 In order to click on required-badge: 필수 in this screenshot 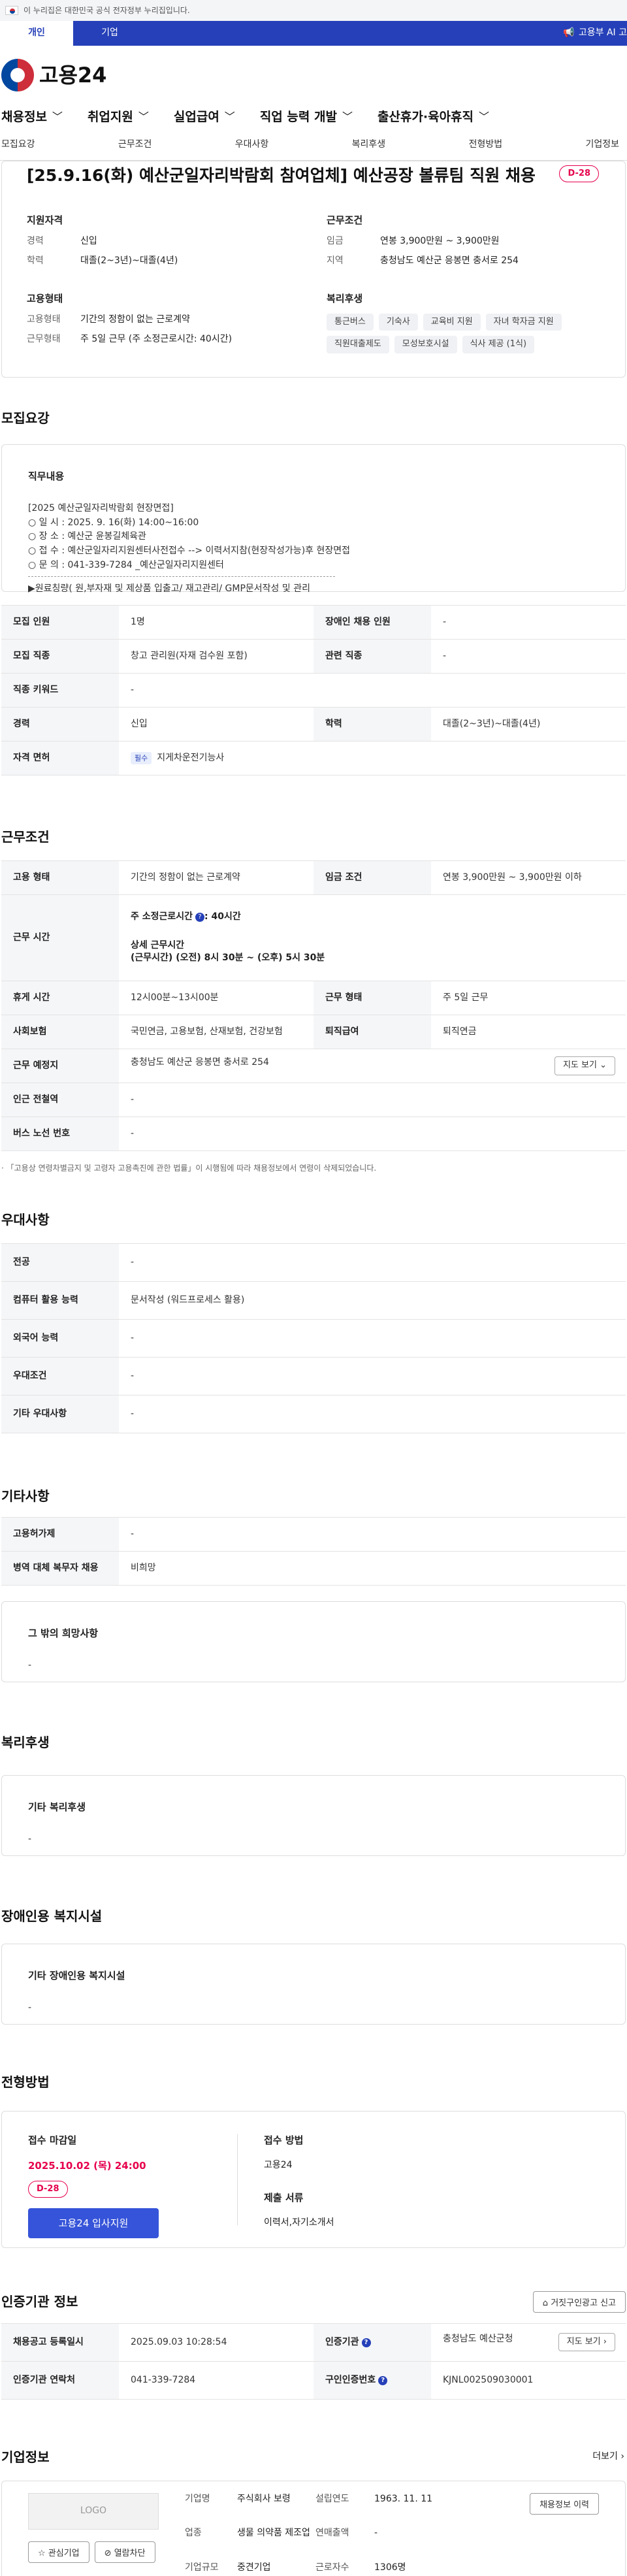, I will do `click(141, 758)`.